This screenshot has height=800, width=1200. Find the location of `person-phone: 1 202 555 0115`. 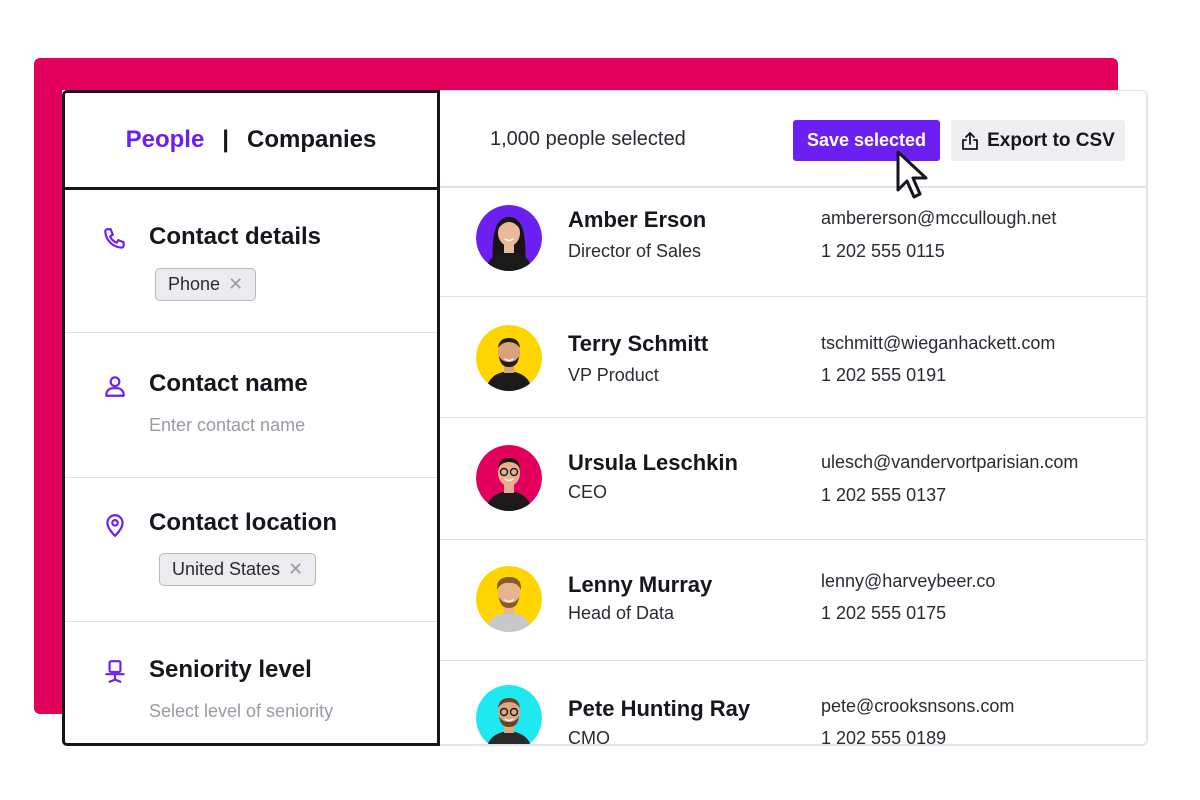

person-phone: 1 202 555 0115 is located at coordinates (883, 251).